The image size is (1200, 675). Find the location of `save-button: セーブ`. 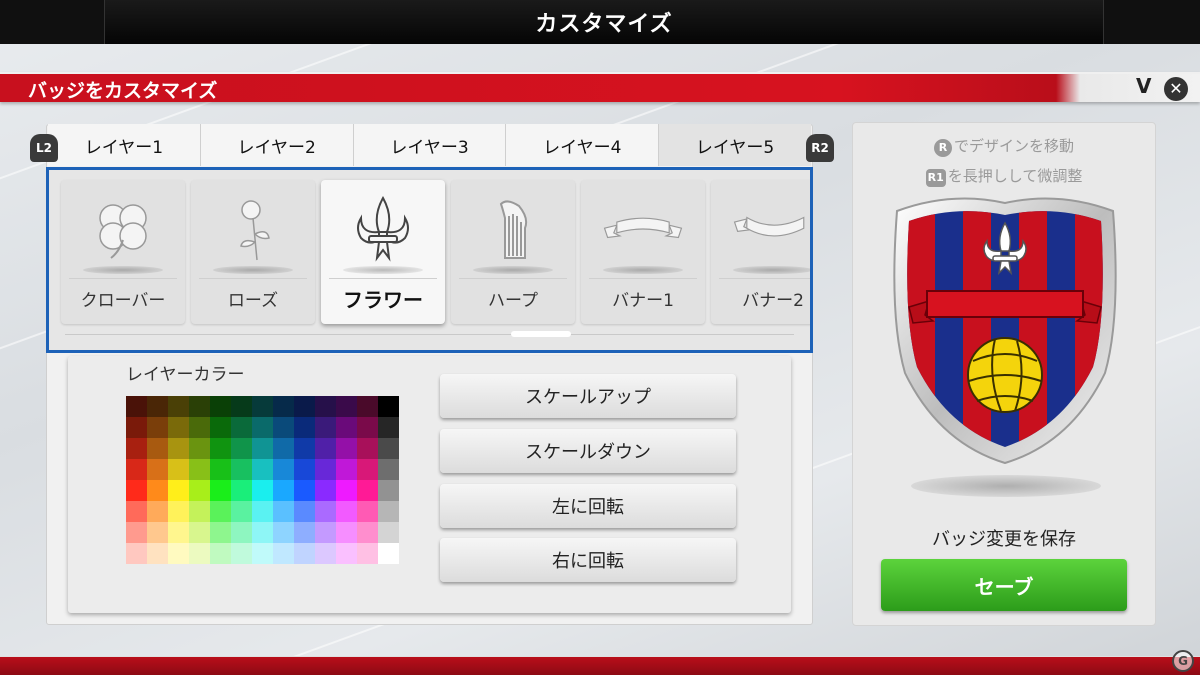

save-button: セーブ is located at coordinates (1004, 585).